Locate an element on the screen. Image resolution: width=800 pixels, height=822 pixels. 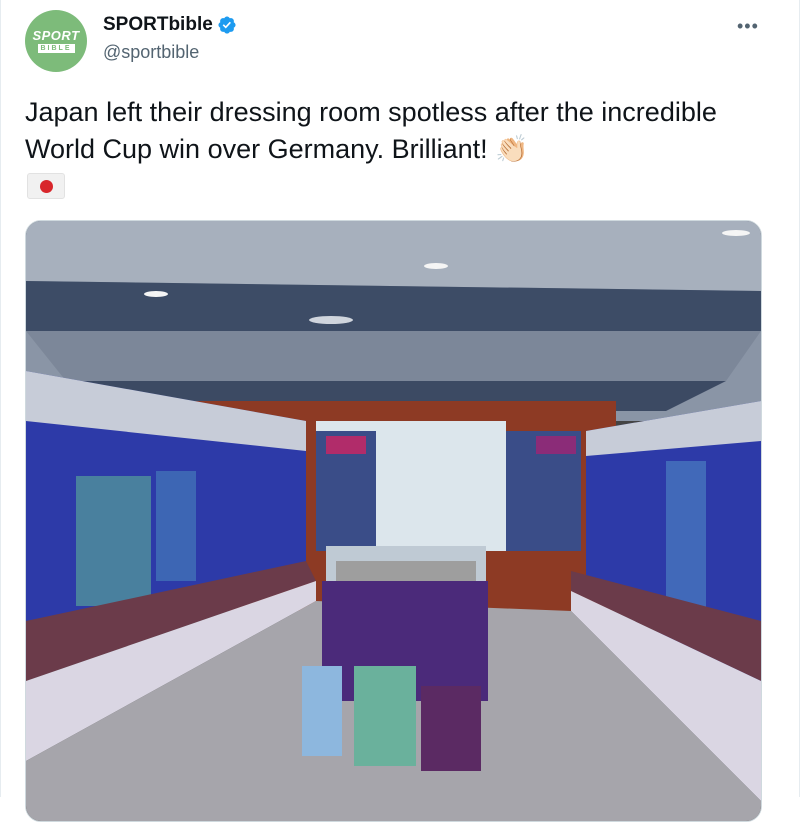
flag-sun is located at coordinates (46, 186).